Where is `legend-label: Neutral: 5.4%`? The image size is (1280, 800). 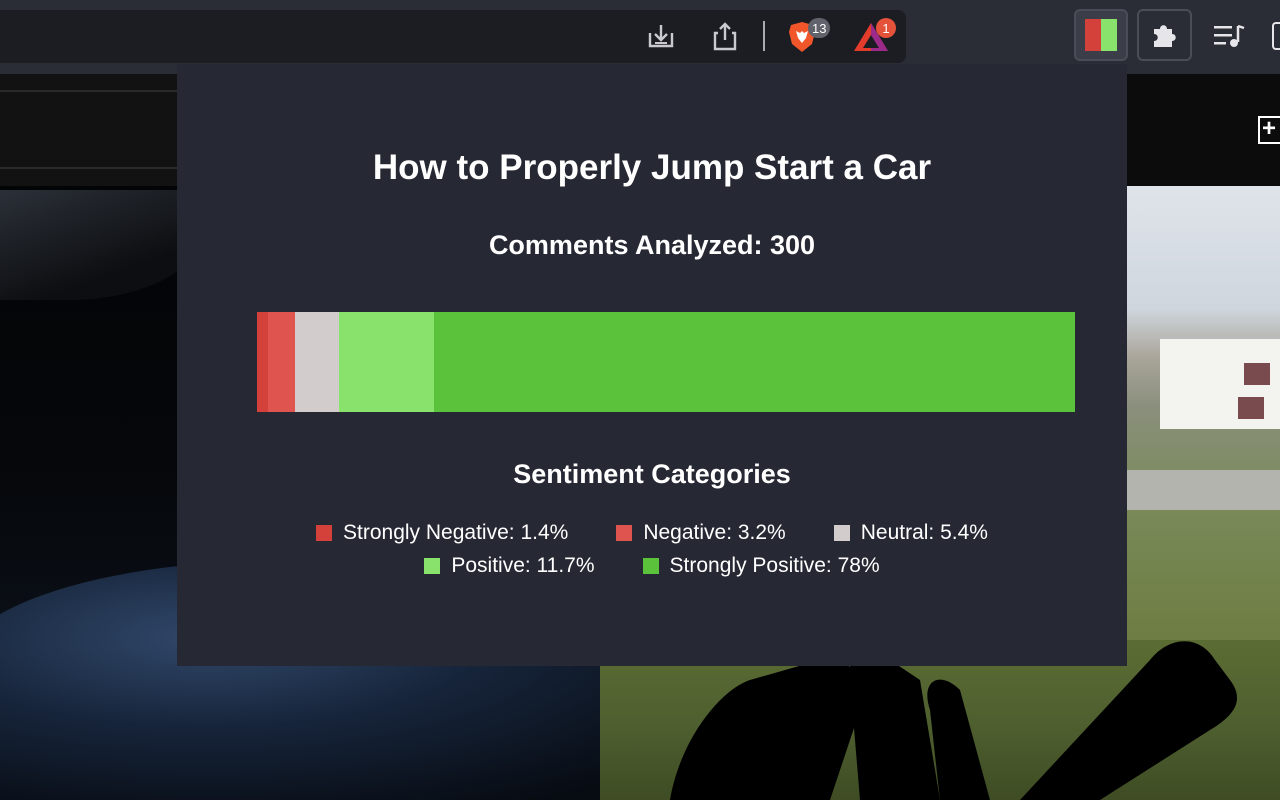 legend-label: Neutral: 5.4% is located at coordinates (924, 532).